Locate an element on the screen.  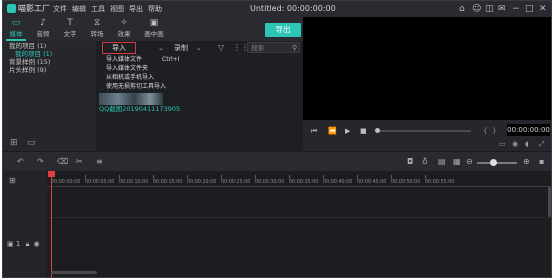
play-icon: ▶ is located at coordinates (347, 131).